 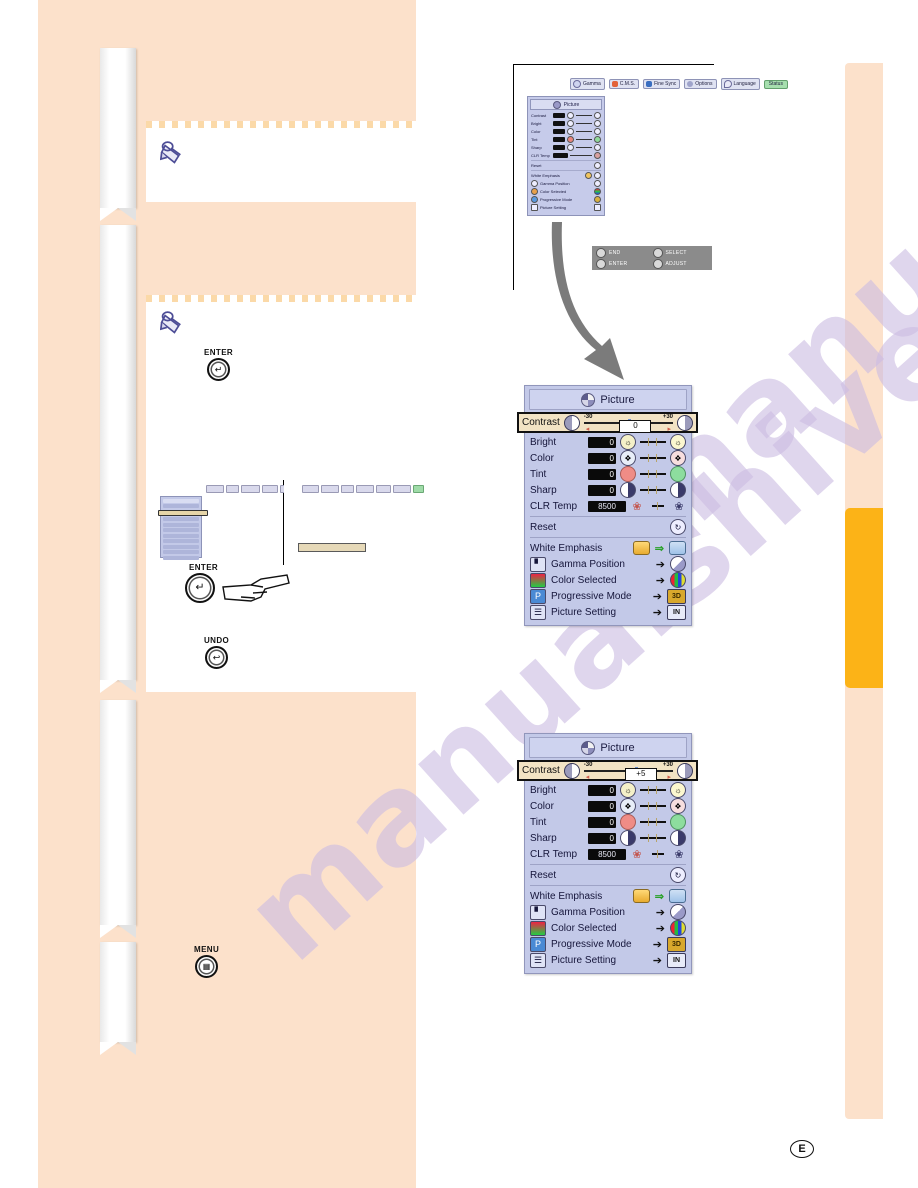 What do you see at coordinates (538, 580) in the screenshot?
I see `color-selected-icon` at bounding box center [538, 580].